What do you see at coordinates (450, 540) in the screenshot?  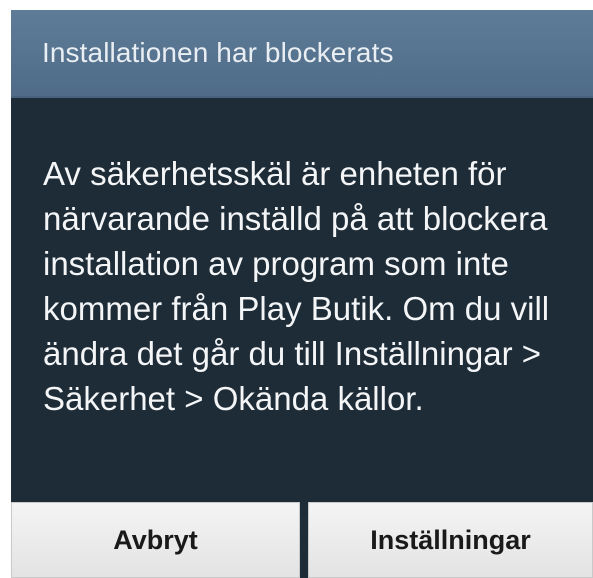 I see `settings-button: Inställningar` at bounding box center [450, 540].